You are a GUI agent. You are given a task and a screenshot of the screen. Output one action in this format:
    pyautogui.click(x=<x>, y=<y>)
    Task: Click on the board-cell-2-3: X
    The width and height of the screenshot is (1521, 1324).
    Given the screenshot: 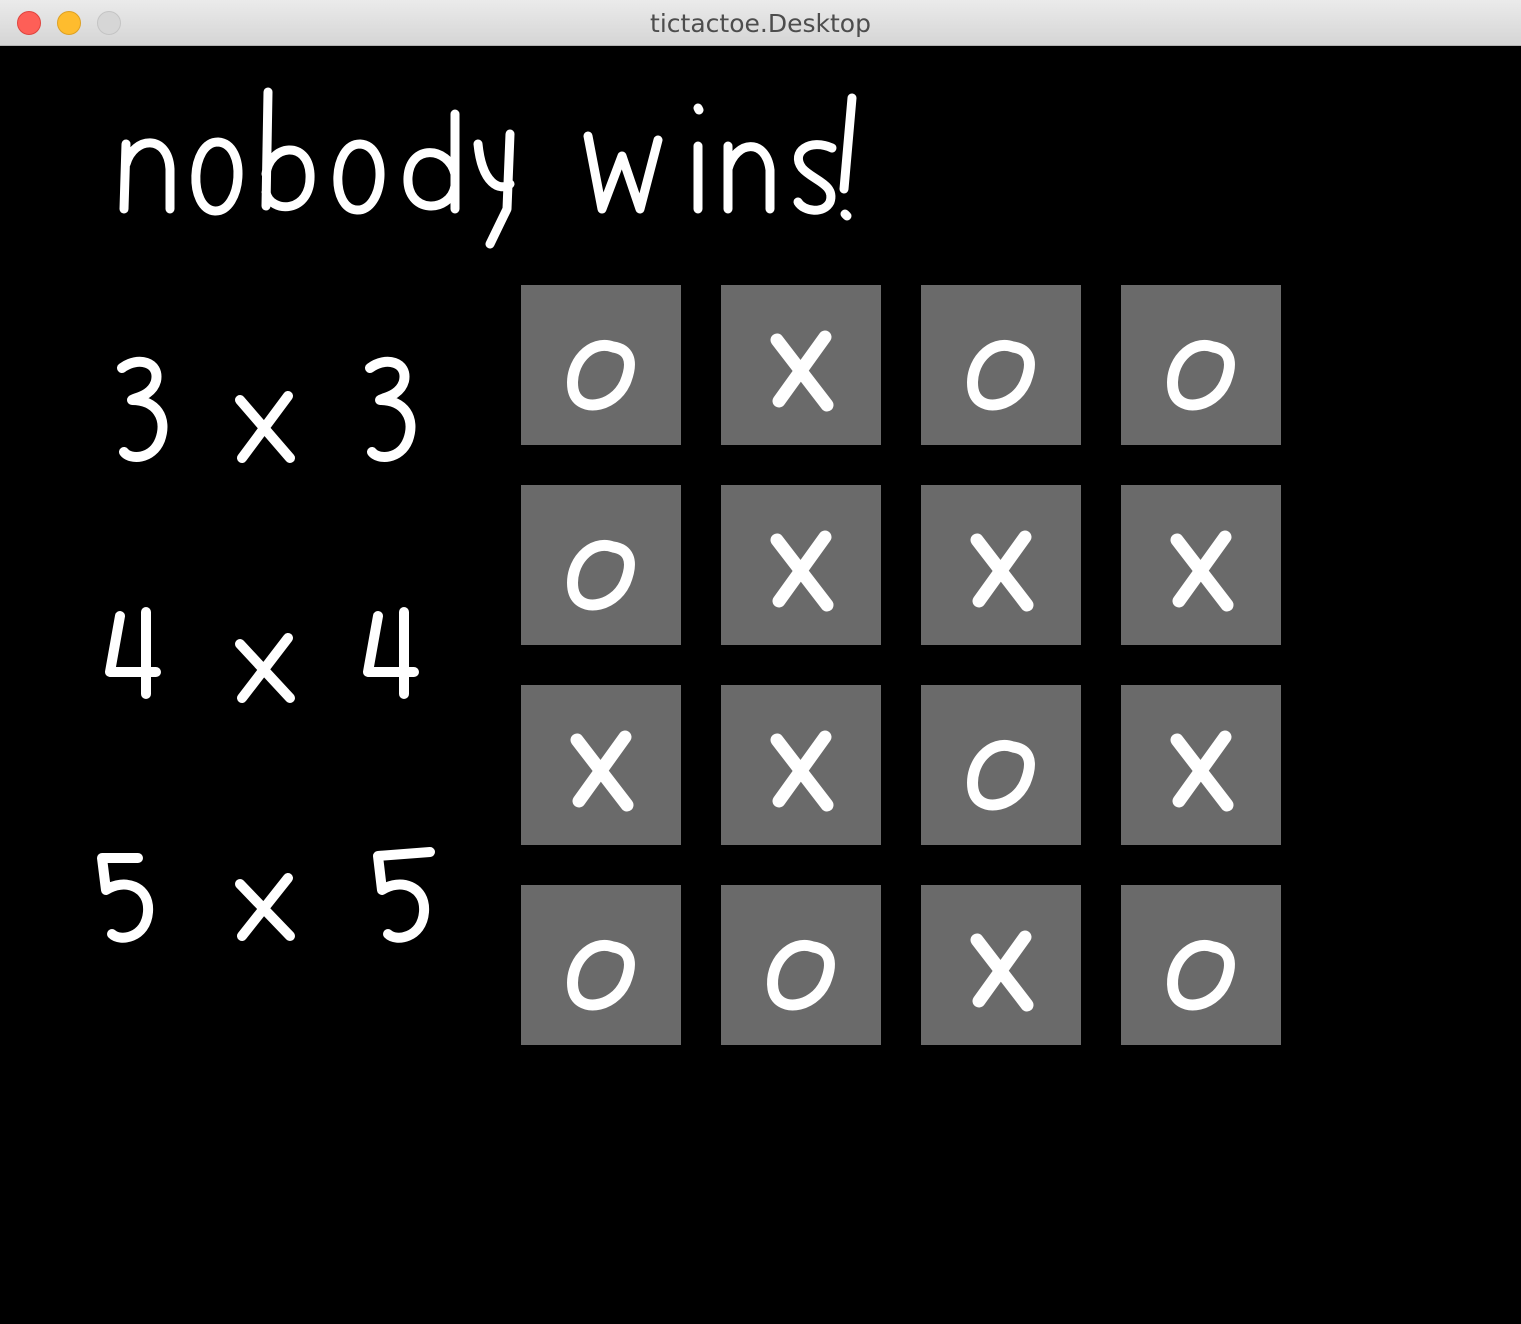 What is the action you would take?
    pyautogui.click(x=1201, y=765)
    